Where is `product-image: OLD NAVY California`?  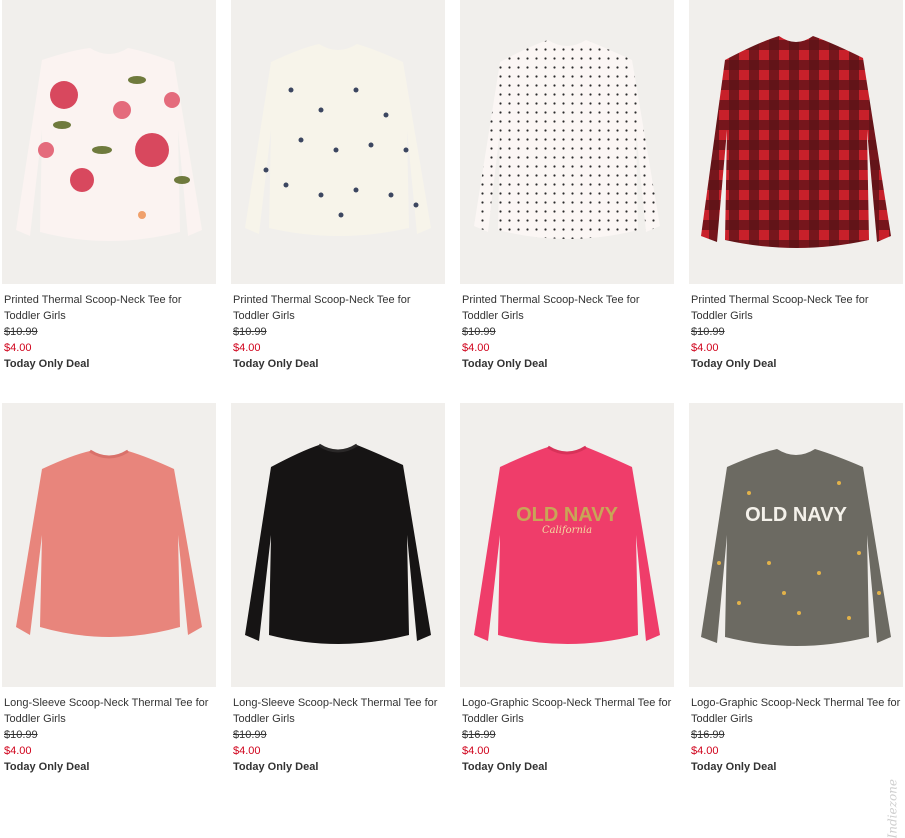
product-image: OLD NAVY California is located at coordinates (567, 545).